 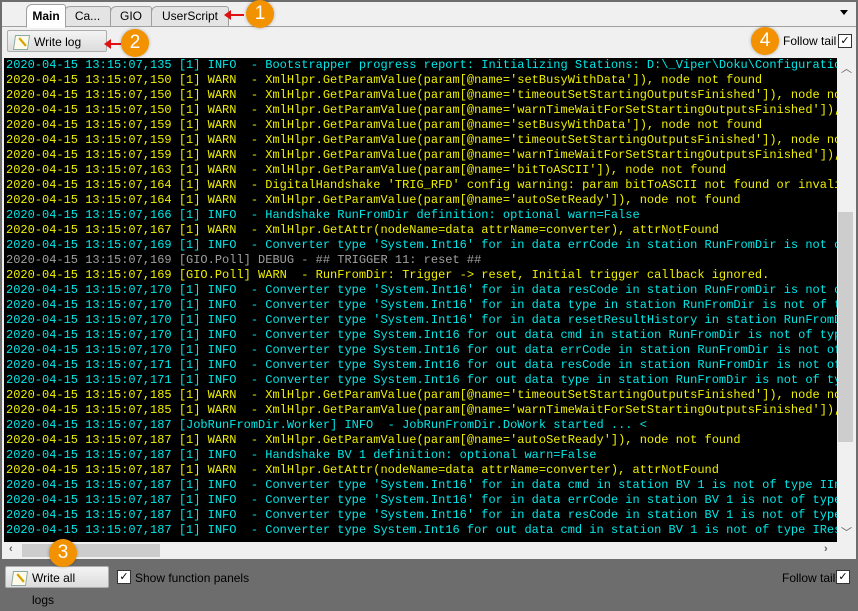 What do you see at coordinates (54, 589) in the screenshot?
I see `write-all-logs-label: Write all logs` at bounding box center [54, 589].